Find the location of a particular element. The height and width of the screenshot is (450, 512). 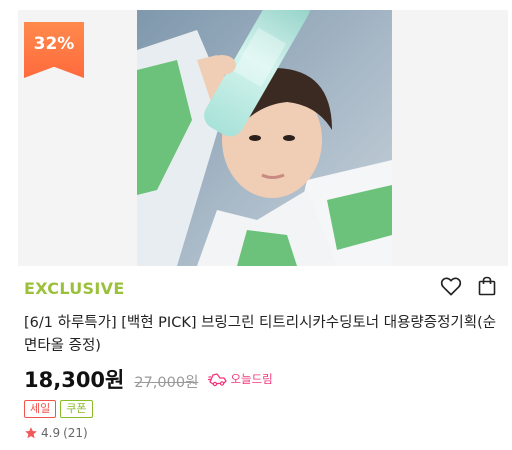

discount-badge-text: 32% is located at coordinates (54, 44).